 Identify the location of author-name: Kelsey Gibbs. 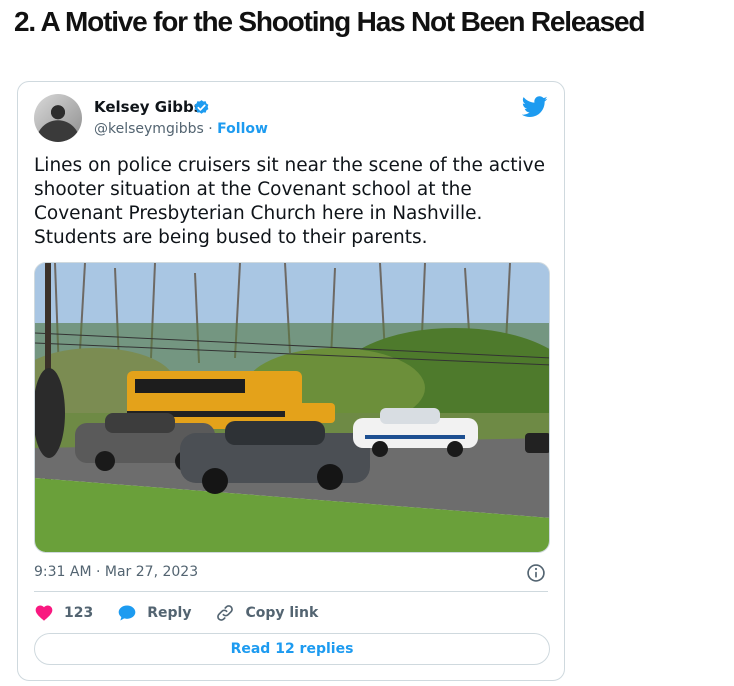
(148, 107).